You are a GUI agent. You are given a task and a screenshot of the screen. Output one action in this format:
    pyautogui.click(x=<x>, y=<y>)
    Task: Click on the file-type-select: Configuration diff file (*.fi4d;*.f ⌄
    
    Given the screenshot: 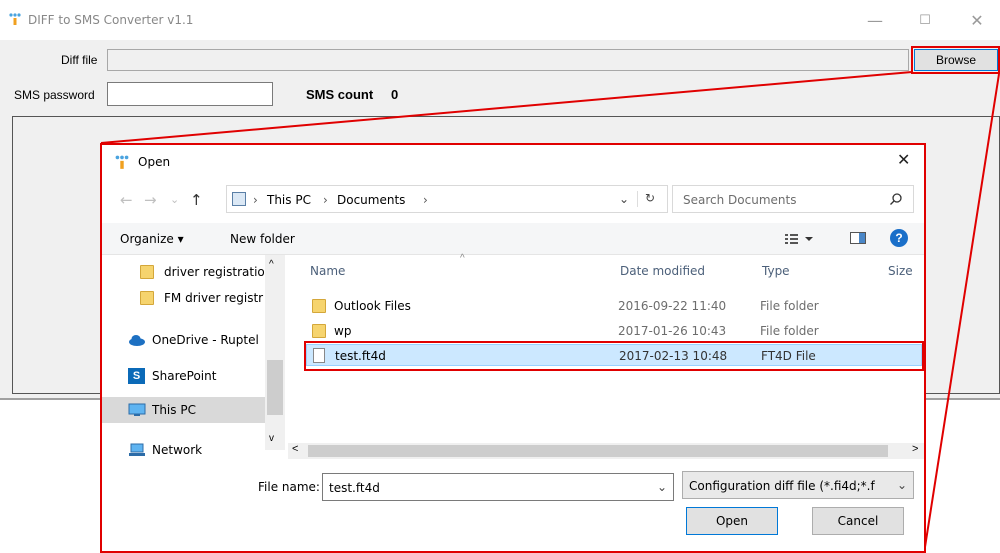 What is the action you would take?
    pyautogui.click(x=798, y=485)
    